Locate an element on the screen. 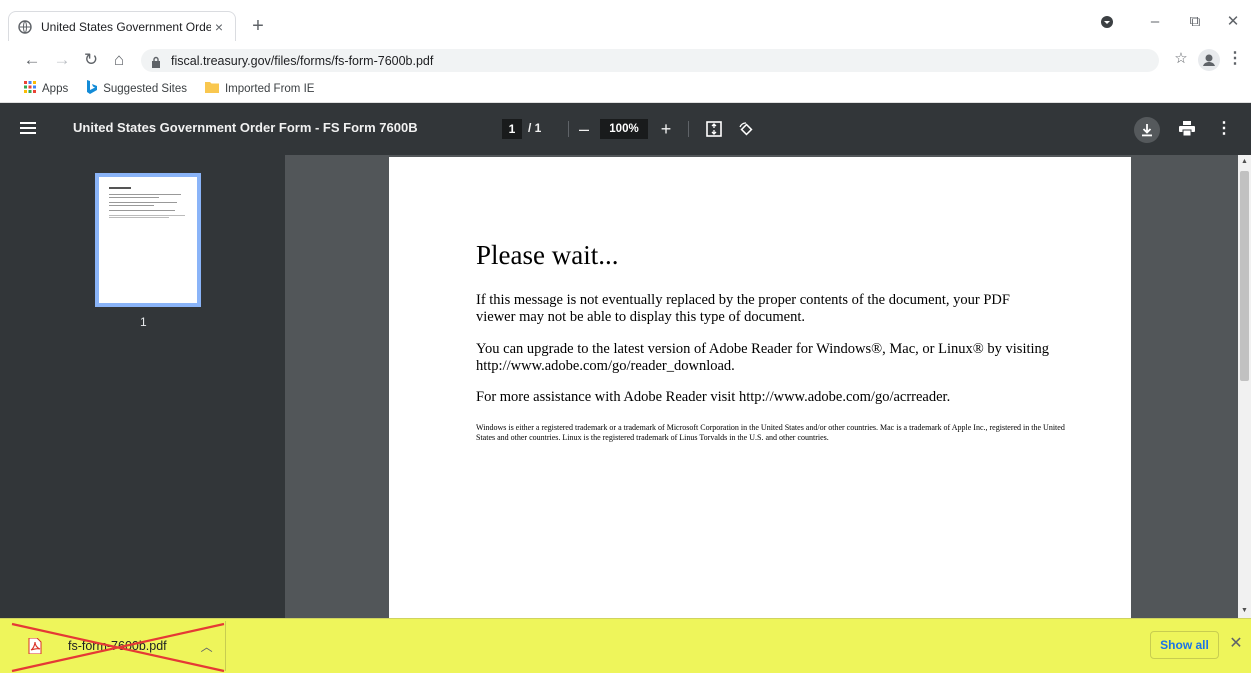 The width and height of the screenshot is (1251, 673). page-total: / 1 is located at coordinates (535, 128).